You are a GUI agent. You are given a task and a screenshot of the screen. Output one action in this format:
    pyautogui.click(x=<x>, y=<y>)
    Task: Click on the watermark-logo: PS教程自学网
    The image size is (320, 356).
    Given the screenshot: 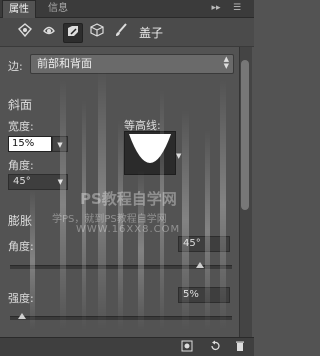 What is the action you would take?
    pyautogui.click(x=128, y=199)
    